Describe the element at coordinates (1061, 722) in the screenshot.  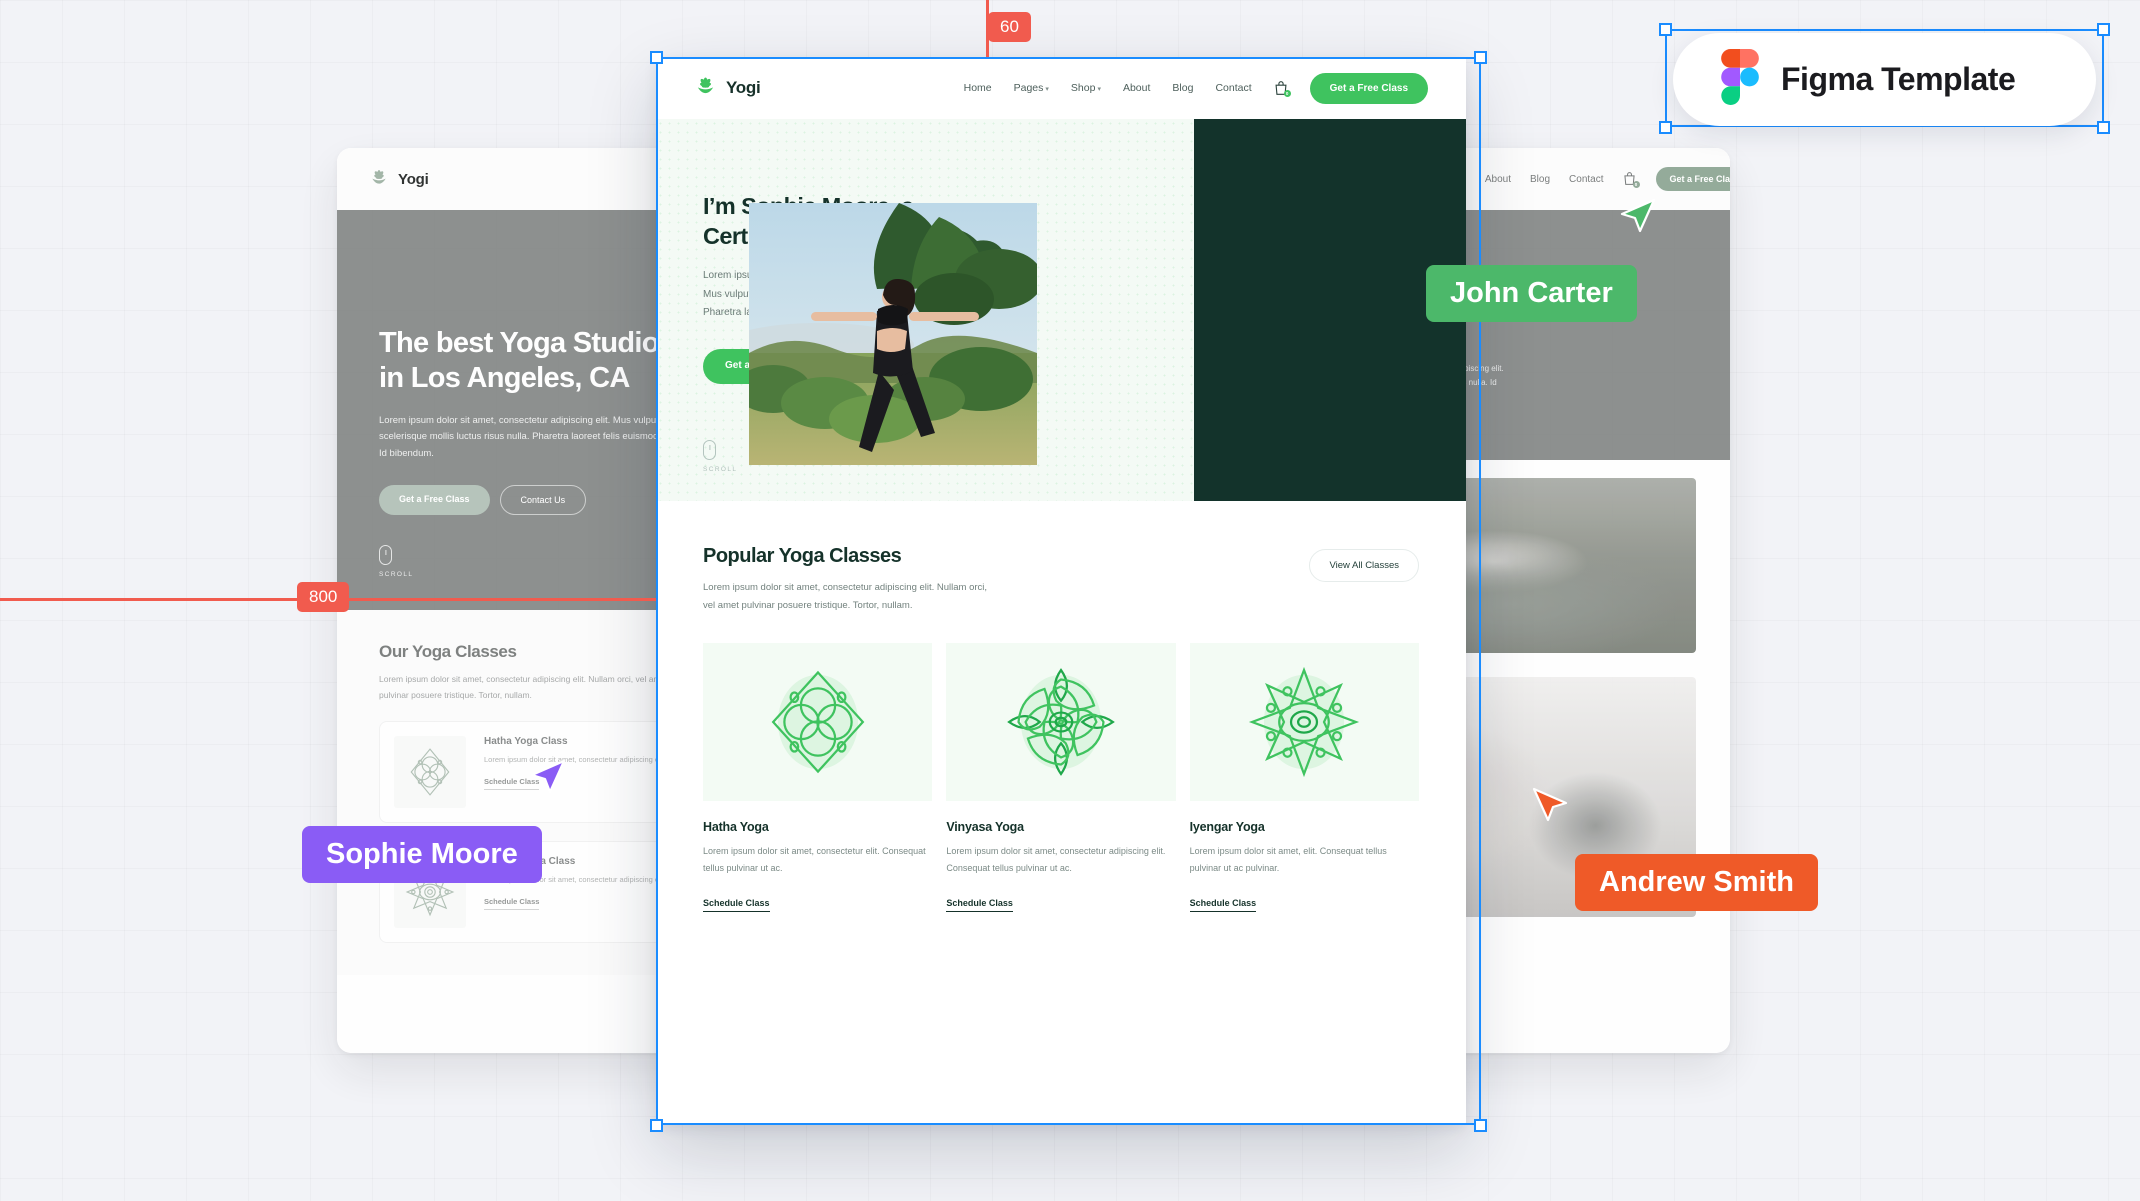
I see `mandala-lotus-flower-icon` at that location.